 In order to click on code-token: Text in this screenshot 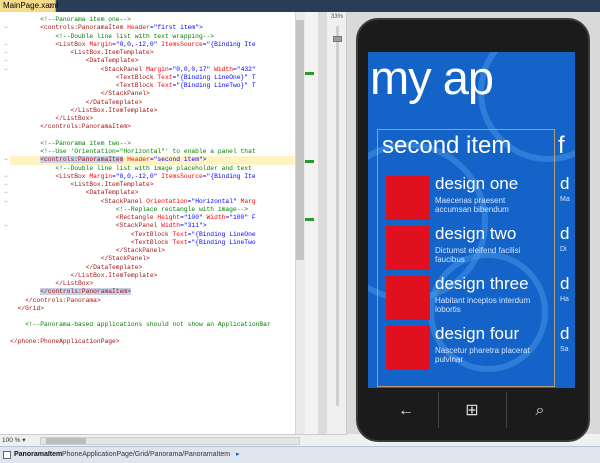, I will do `click(180, 234)`.